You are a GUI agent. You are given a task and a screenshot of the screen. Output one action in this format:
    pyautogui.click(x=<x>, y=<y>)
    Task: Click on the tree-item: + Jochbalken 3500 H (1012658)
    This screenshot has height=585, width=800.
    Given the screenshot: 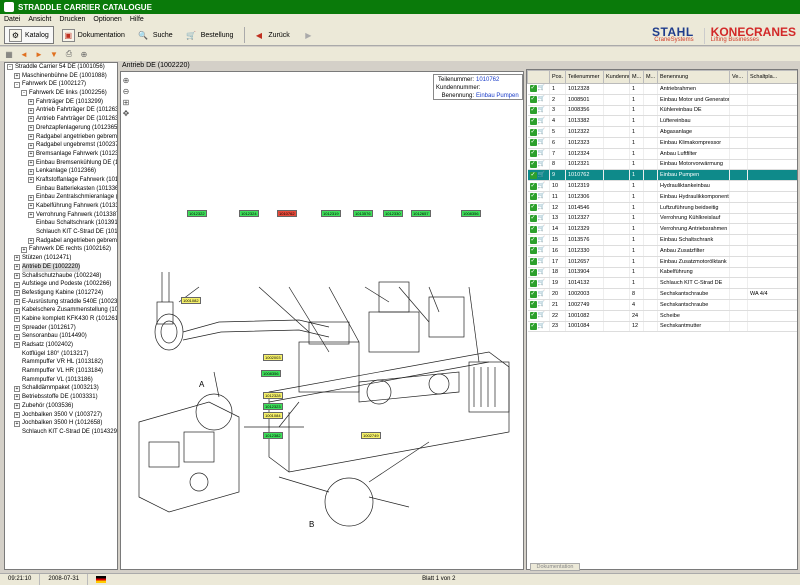 What is the action you would take?
    pyautogui.click(x=61, y=423)
    